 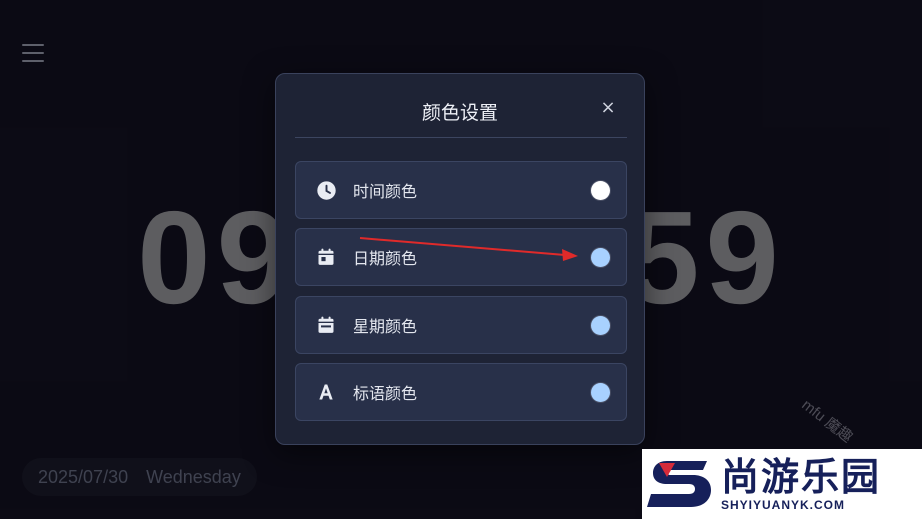 I want to click on dialog-title: 颜色设置, so click(x=459, y=113).